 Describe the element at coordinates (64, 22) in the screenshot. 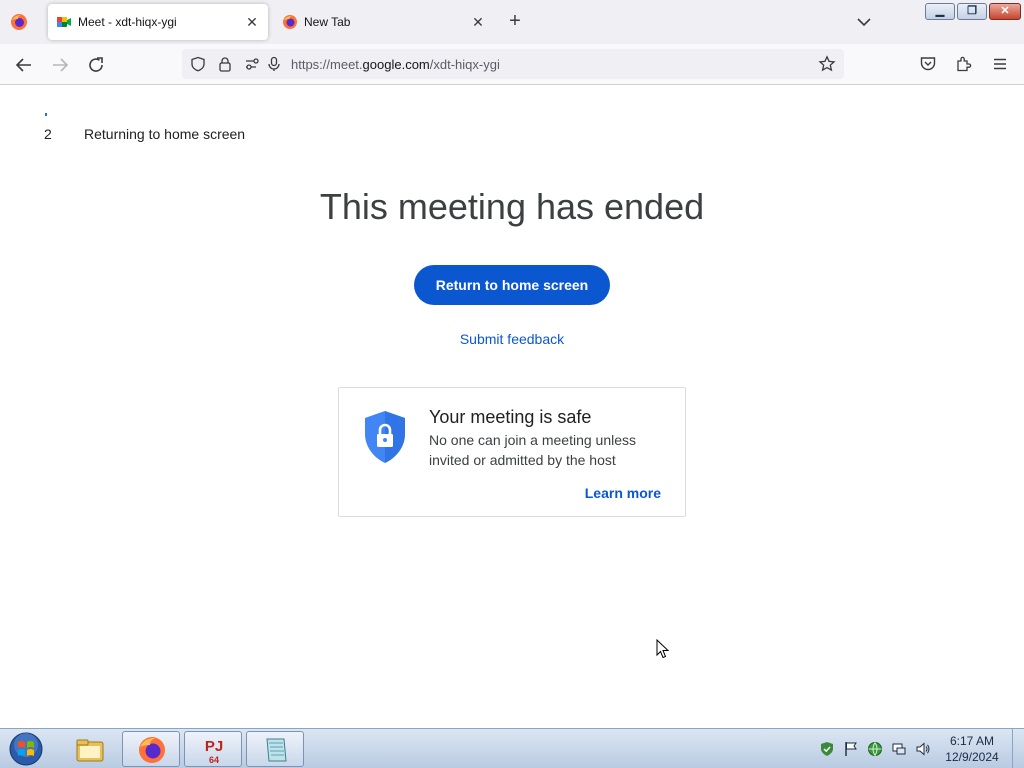

I see `google-meet-icon` at that location.